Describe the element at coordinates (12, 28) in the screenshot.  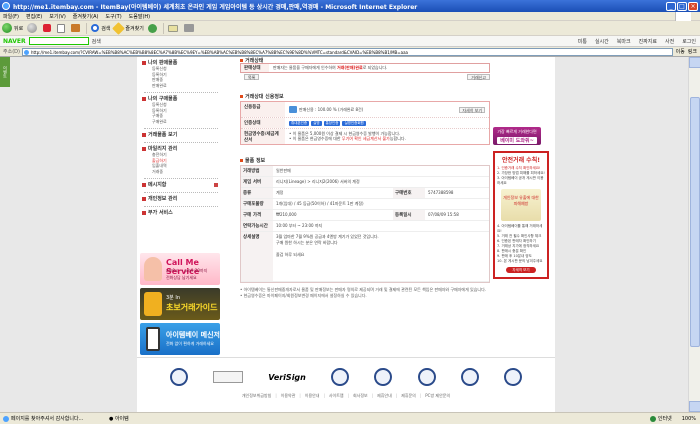
I see `back-button: 뒤로` at that location.